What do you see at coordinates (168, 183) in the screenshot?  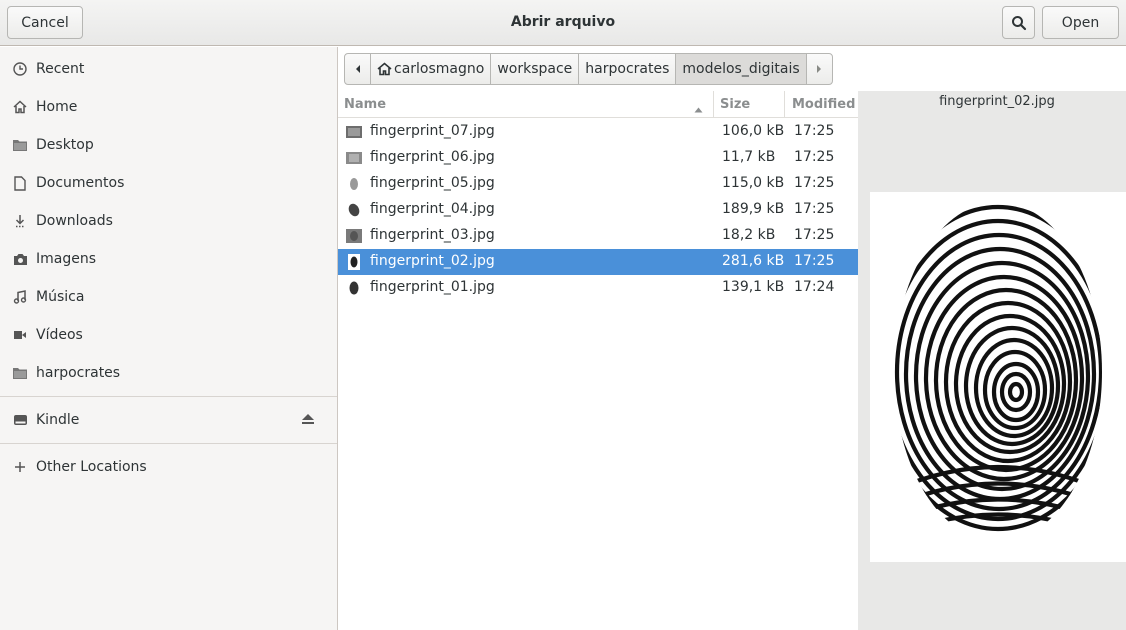 I see `sidebar-item-documentos: Documentos` at bounding box center [168, 183].